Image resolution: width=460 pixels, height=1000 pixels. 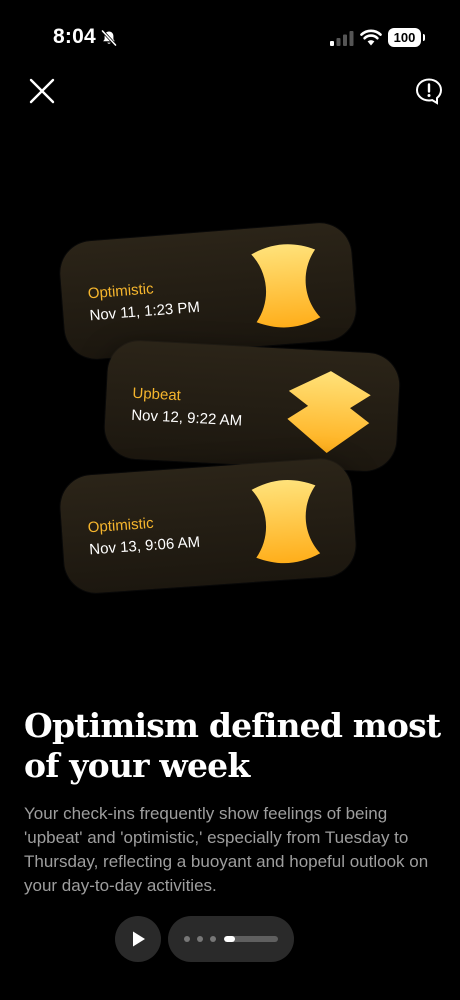 I want to click on status-bar: 8:04 100, so click(x=230, y=38).